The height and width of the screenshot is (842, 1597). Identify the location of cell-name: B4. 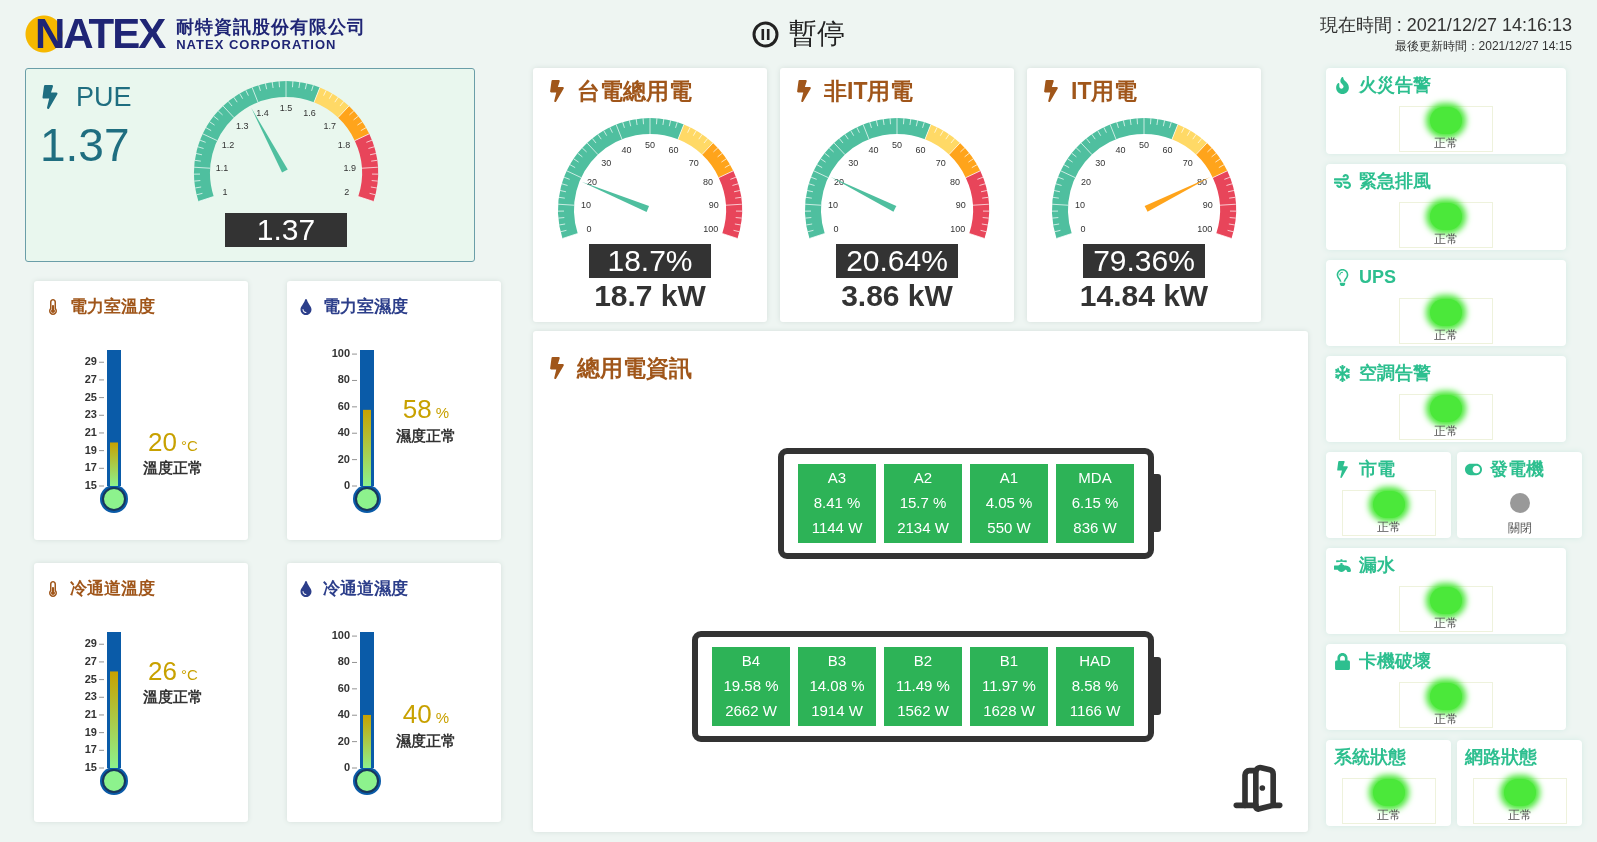
(751, 661).